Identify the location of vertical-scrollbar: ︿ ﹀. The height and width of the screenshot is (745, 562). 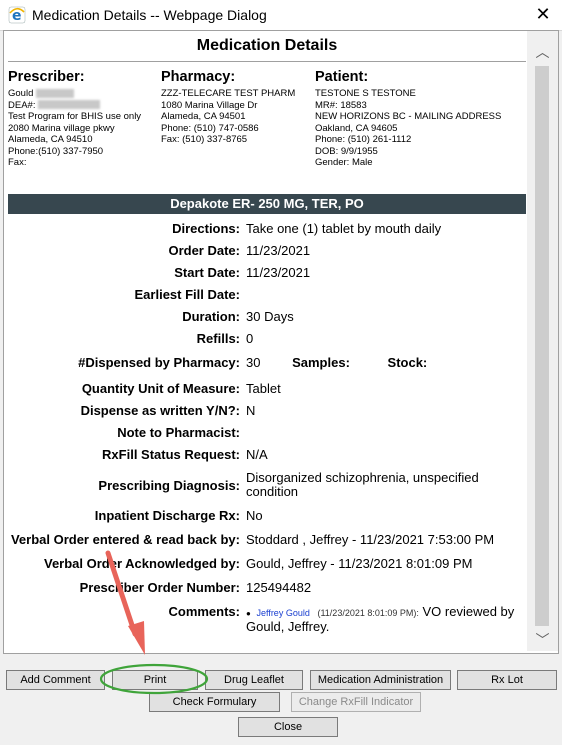
(542, 341).